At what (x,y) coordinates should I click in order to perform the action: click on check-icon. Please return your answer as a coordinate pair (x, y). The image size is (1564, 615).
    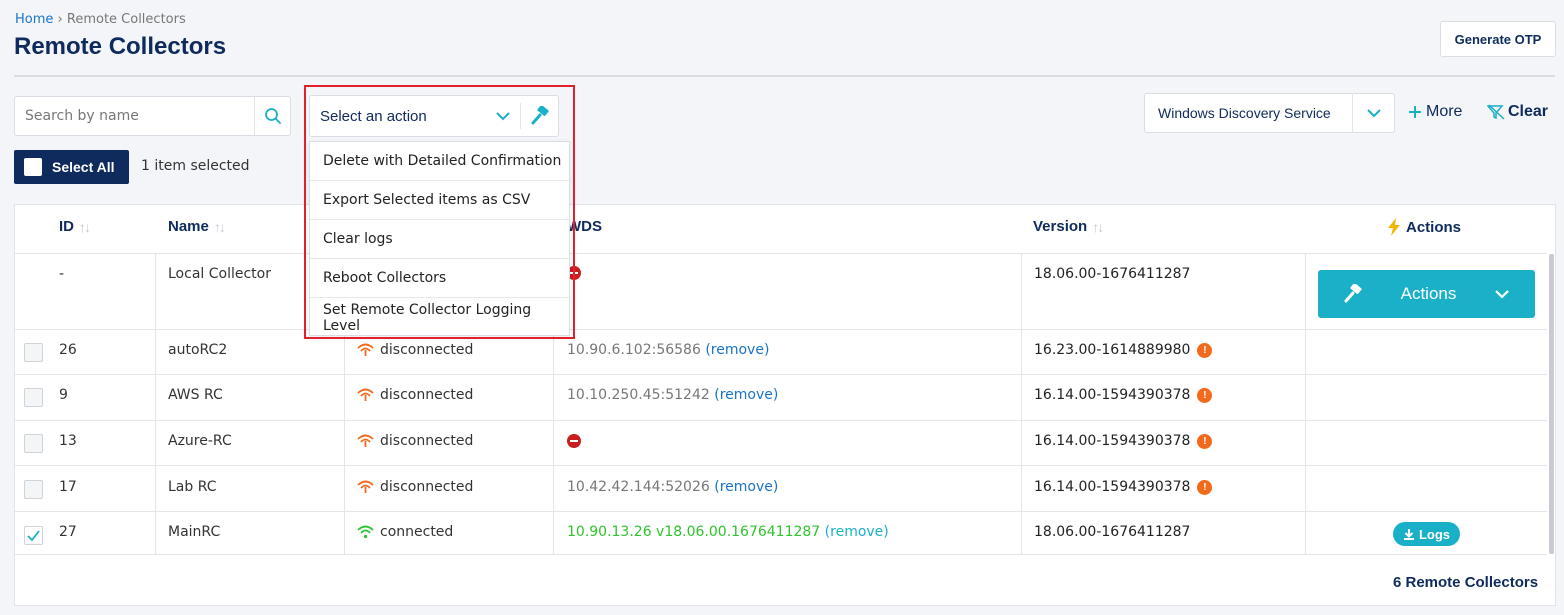
    Looking at the image, I should click on (33, 536).